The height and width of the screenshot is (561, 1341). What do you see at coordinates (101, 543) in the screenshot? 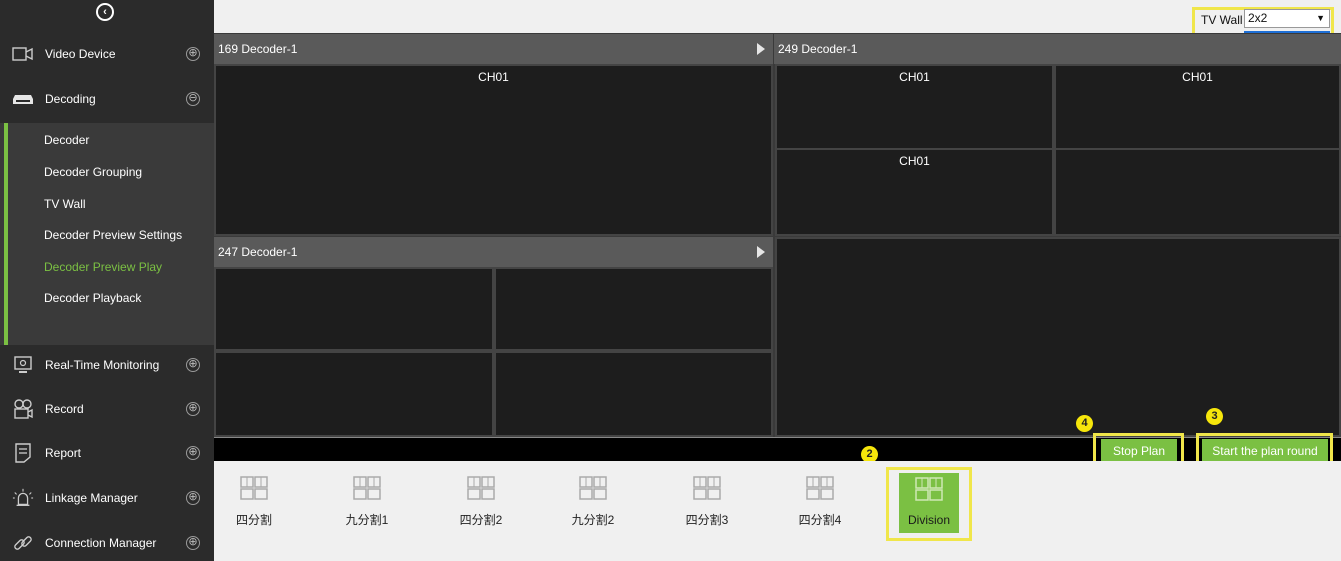
I see `nav-label: Connection Manager` at bounding box center [101, 543].